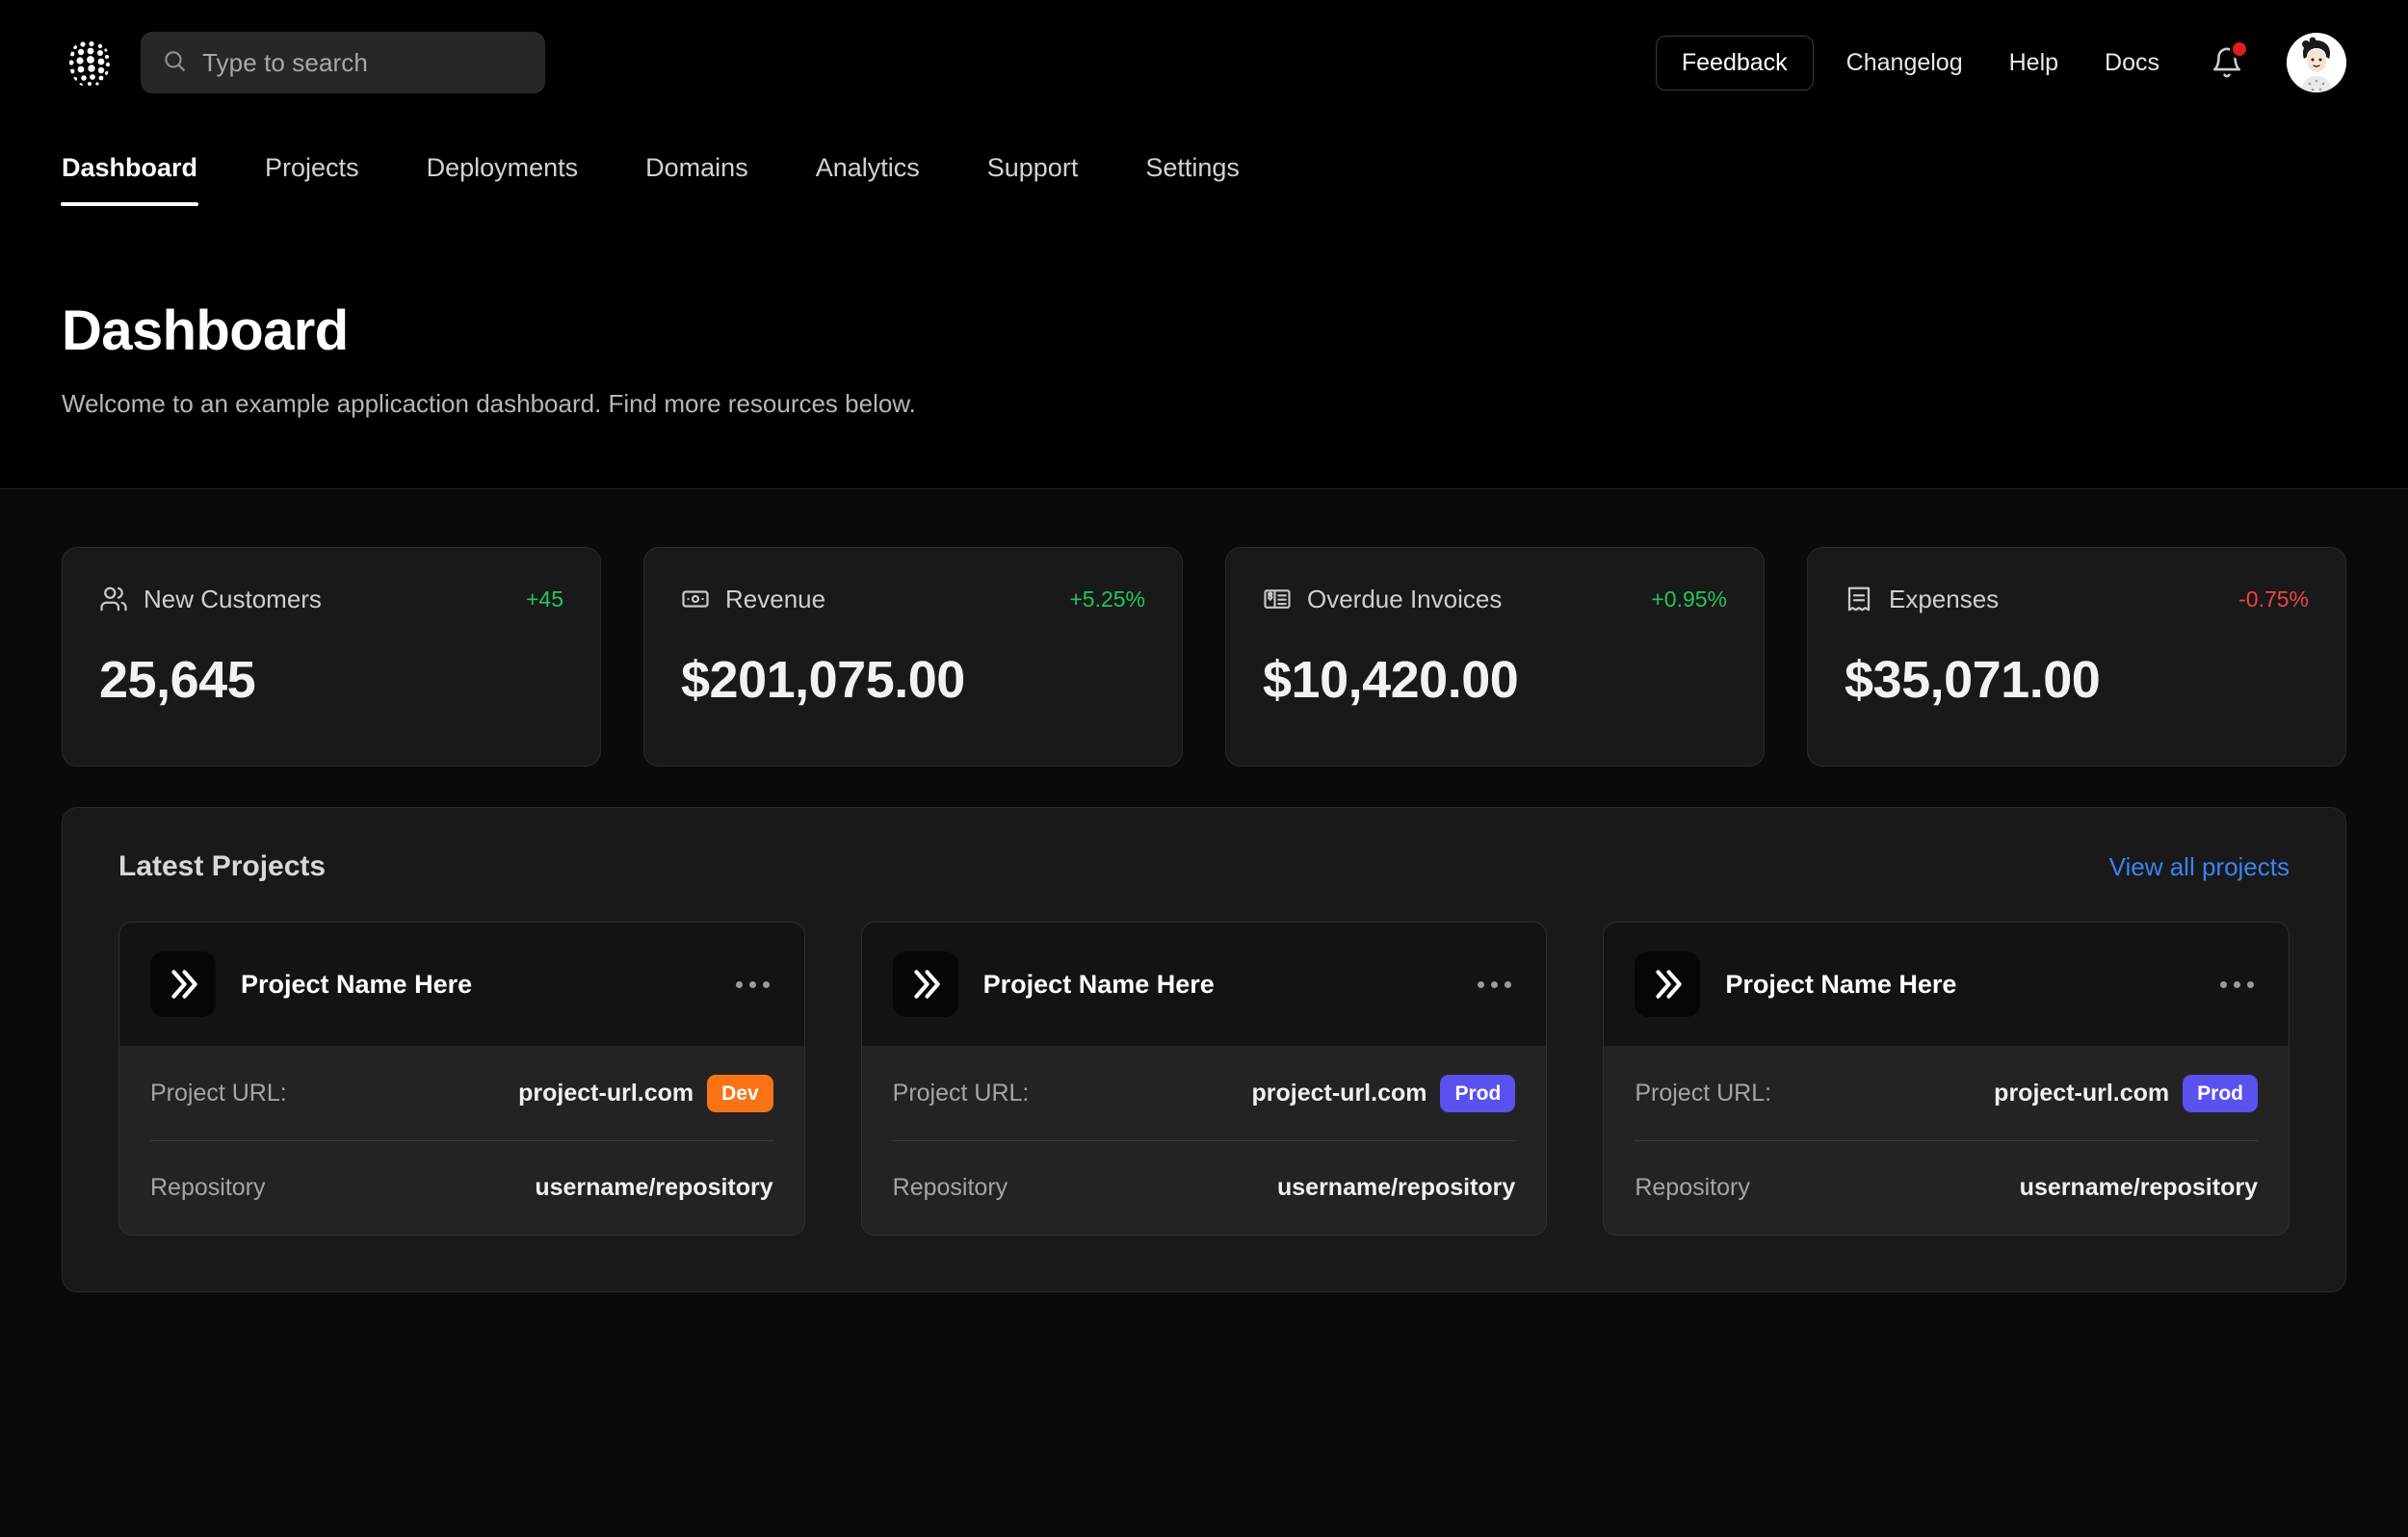  Describe the element at coordinates (331, 599) in the screenshot. I see `stat-header: New Customers +45` at that location.